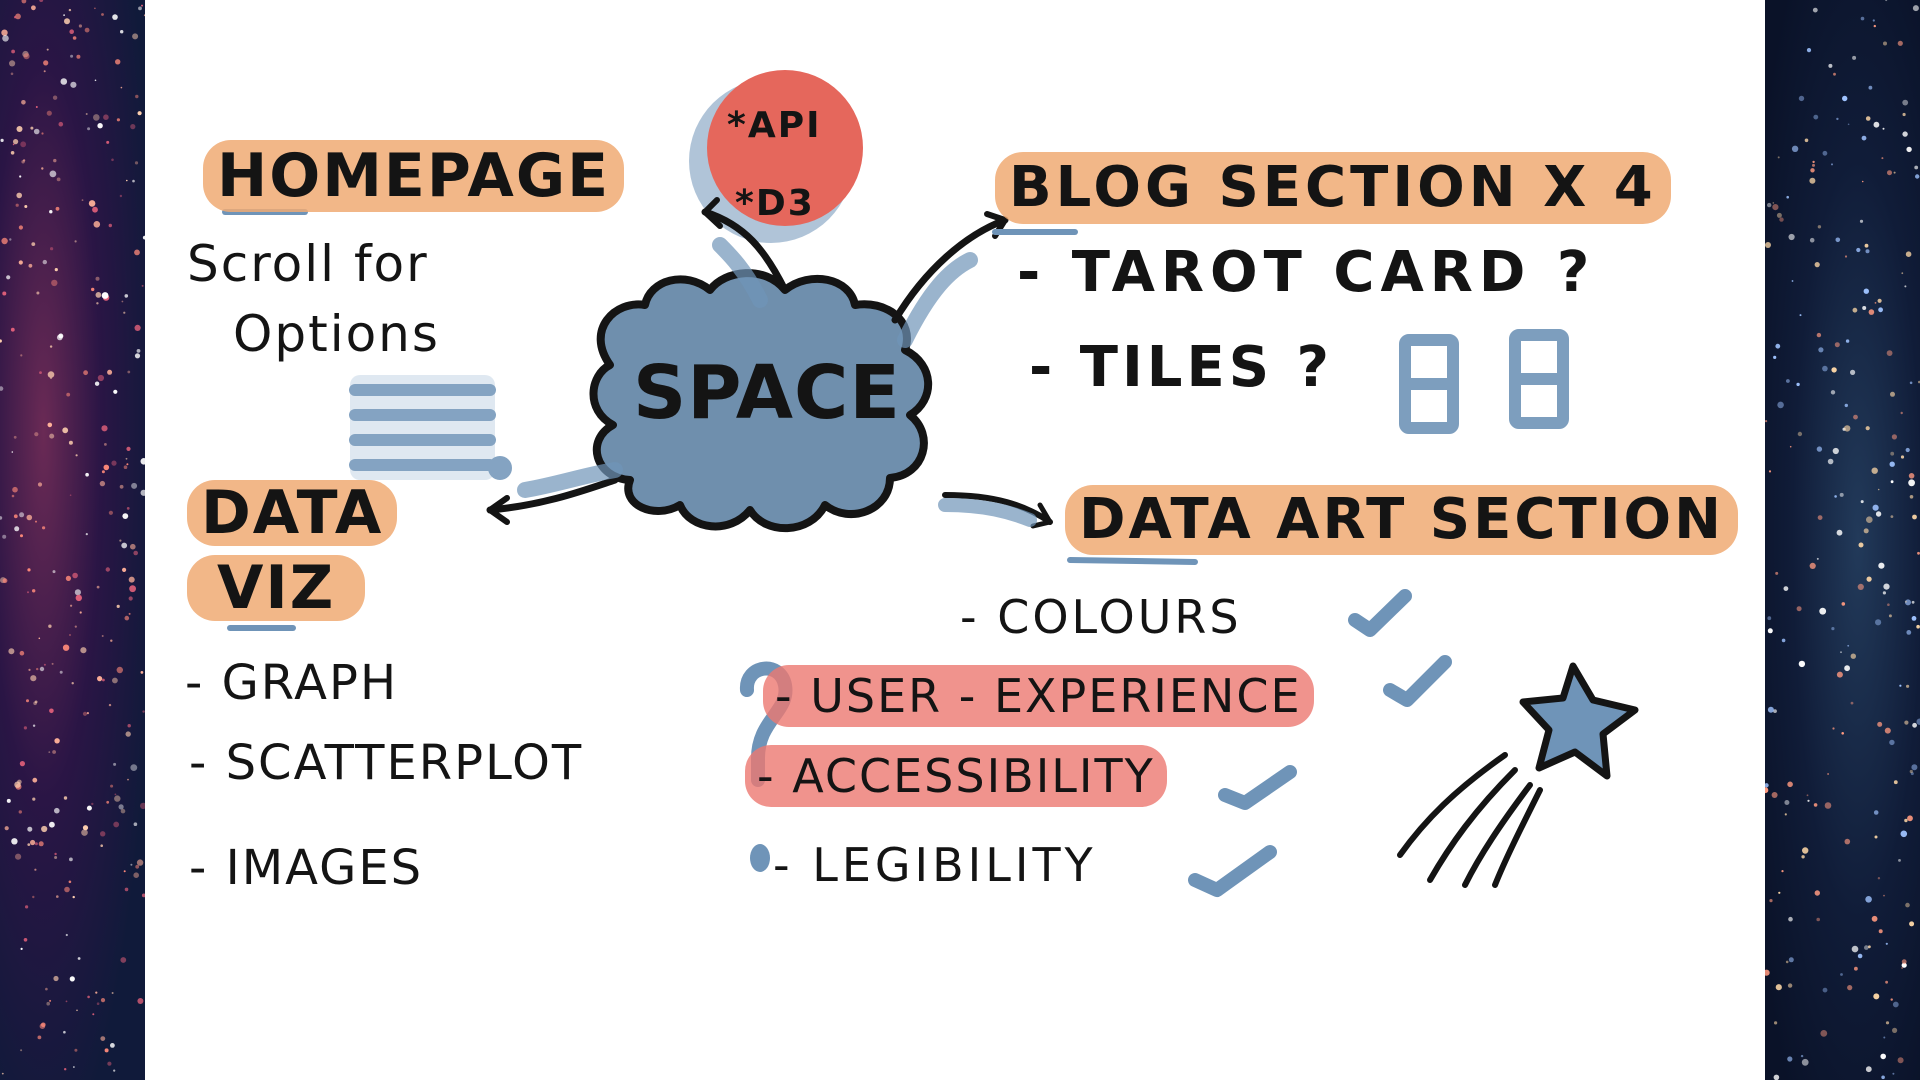 The height and width of the screenshot is (1080, 1920). Describe the element at coordinates (1401, 520) in the screenshot. I see `dataart-title: DATA ART SECTION` at that location.